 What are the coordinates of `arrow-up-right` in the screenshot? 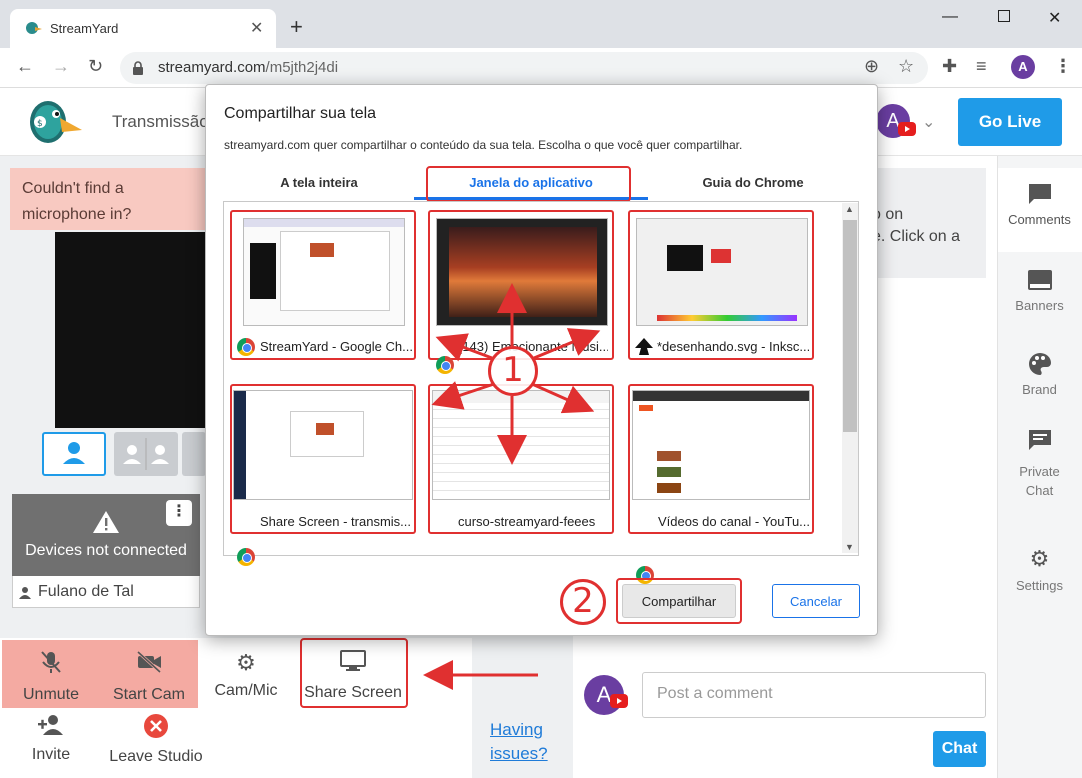 It's located at (567, 344).